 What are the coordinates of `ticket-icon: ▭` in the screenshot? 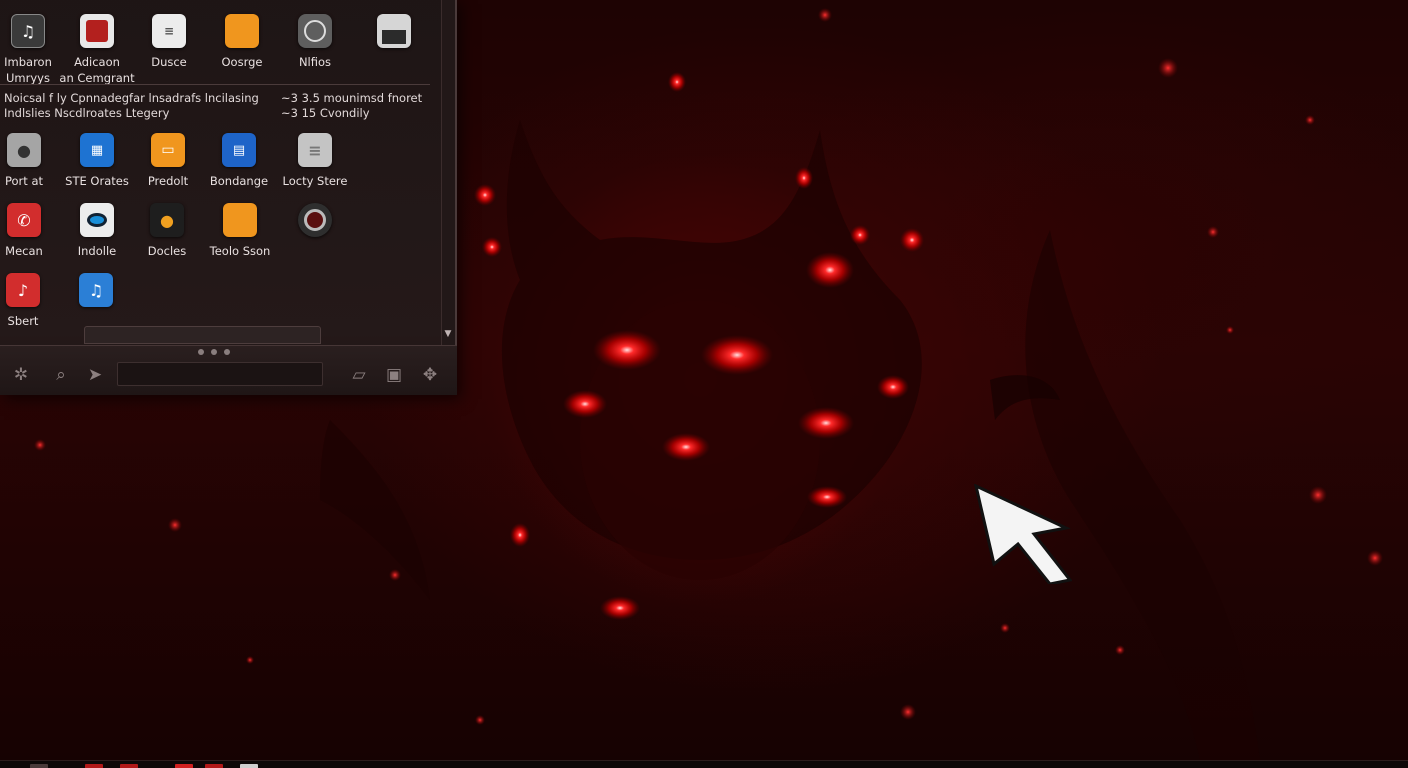 It's located at (168, 150).